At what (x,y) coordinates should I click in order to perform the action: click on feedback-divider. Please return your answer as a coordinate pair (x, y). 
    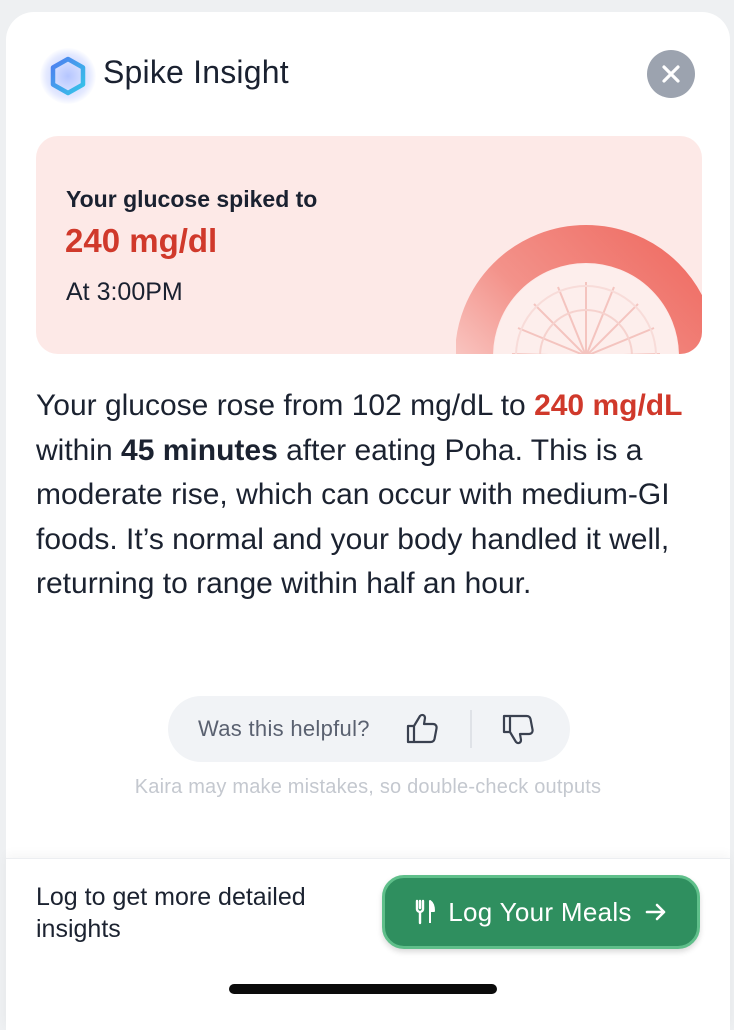
    Looking at the image, I should click on (471, 729).